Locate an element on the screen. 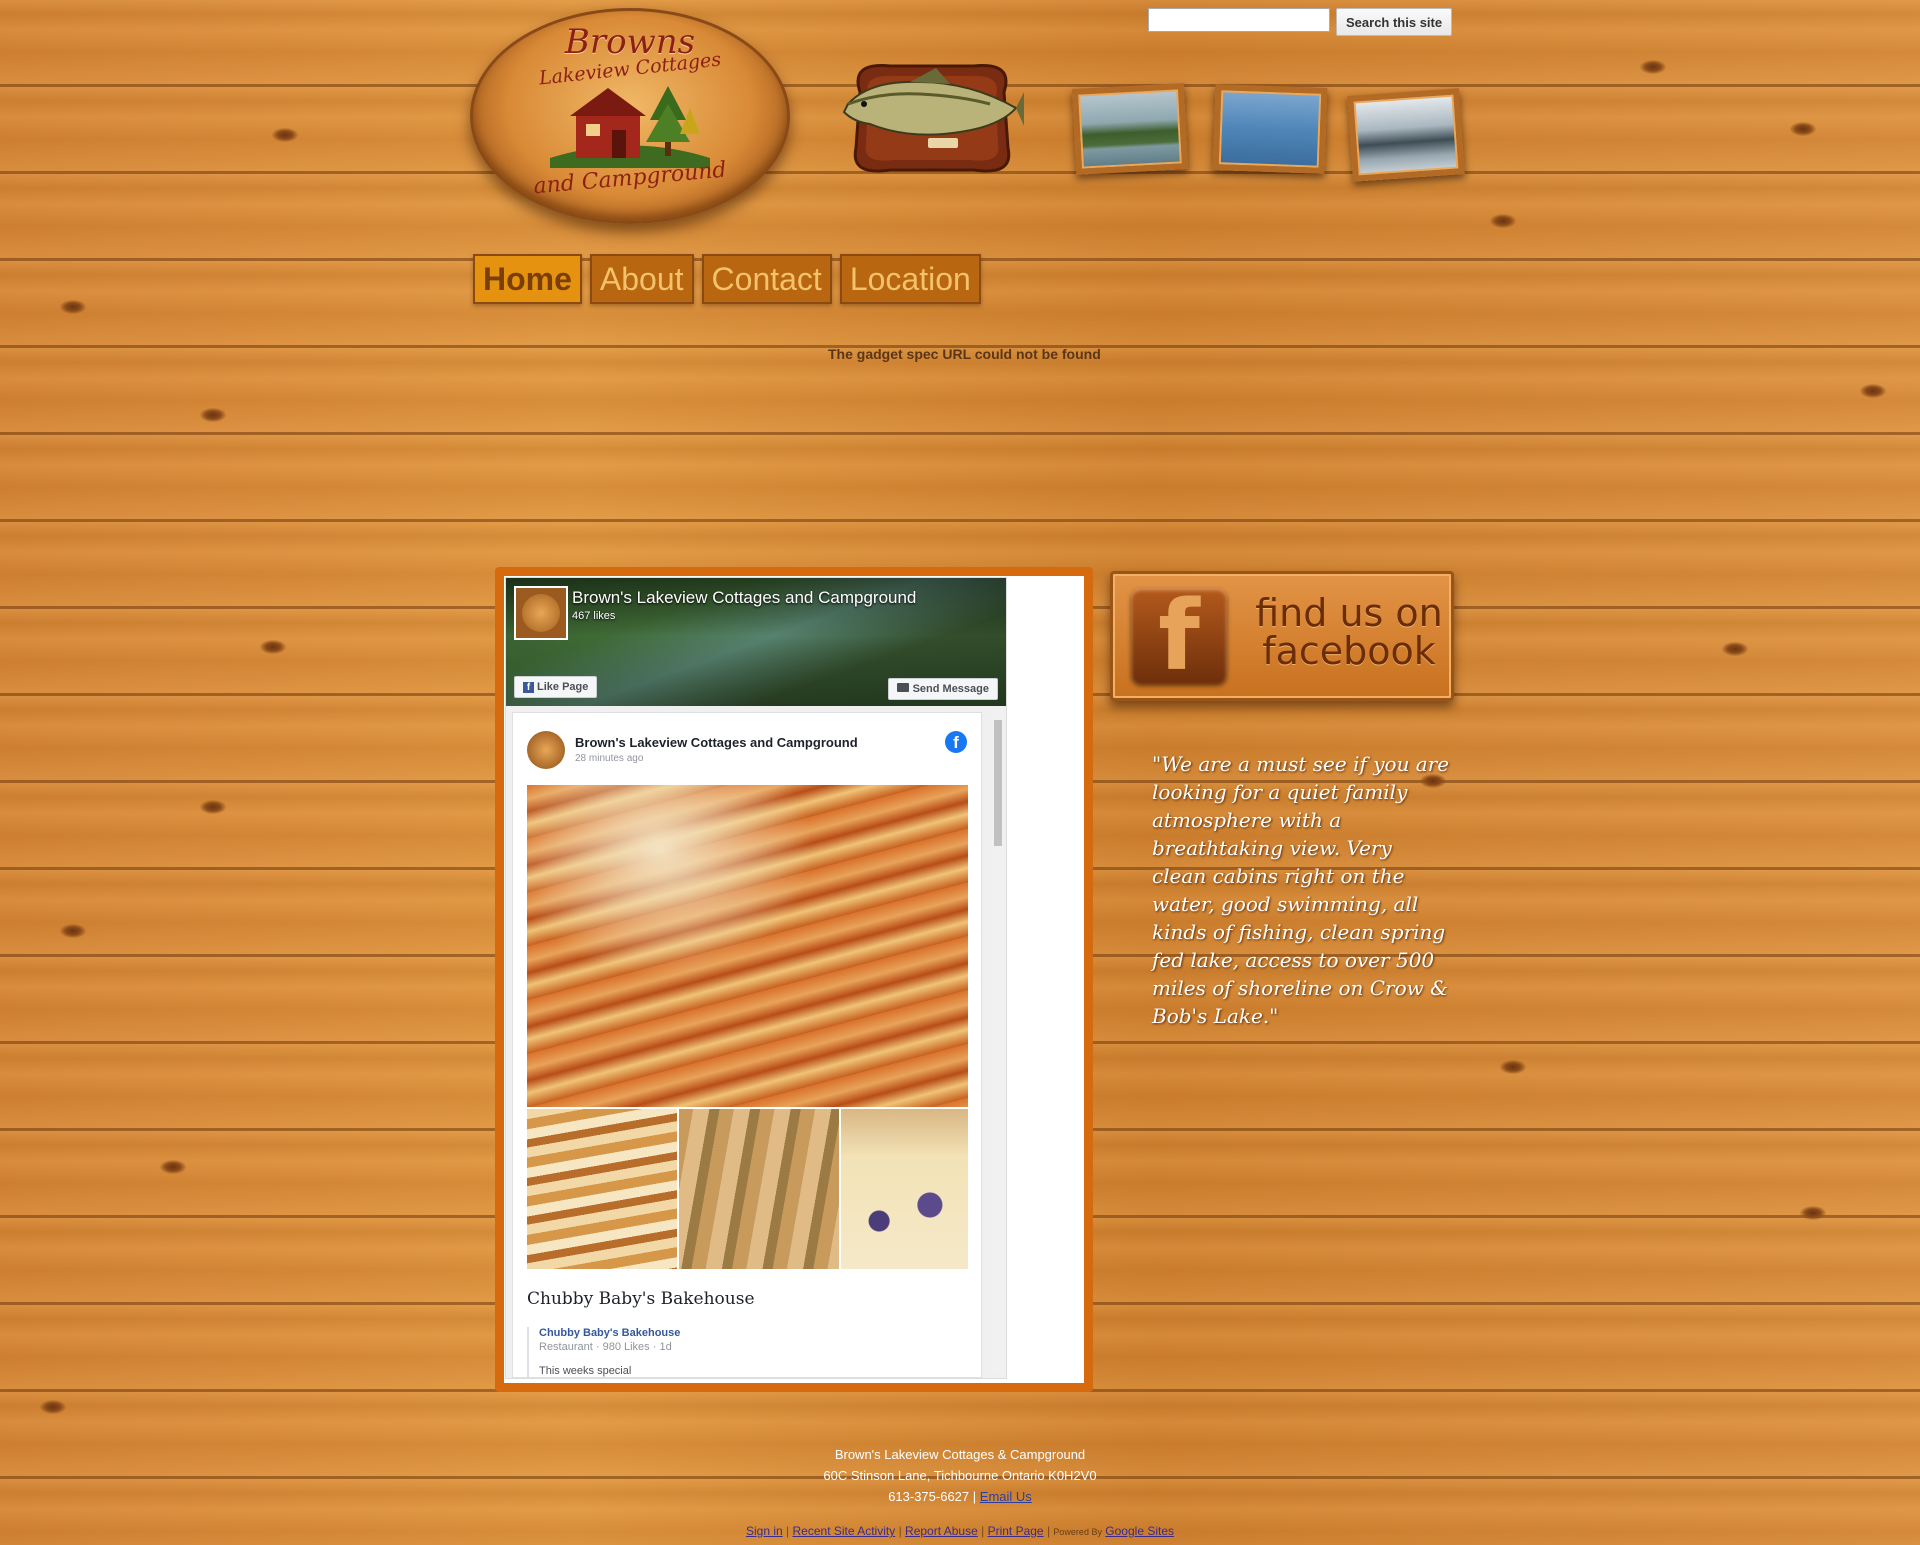 The width and height of the screenshot is (1920, 1545). print-page-link: Print Page is located at coordinates (1016, 1531).